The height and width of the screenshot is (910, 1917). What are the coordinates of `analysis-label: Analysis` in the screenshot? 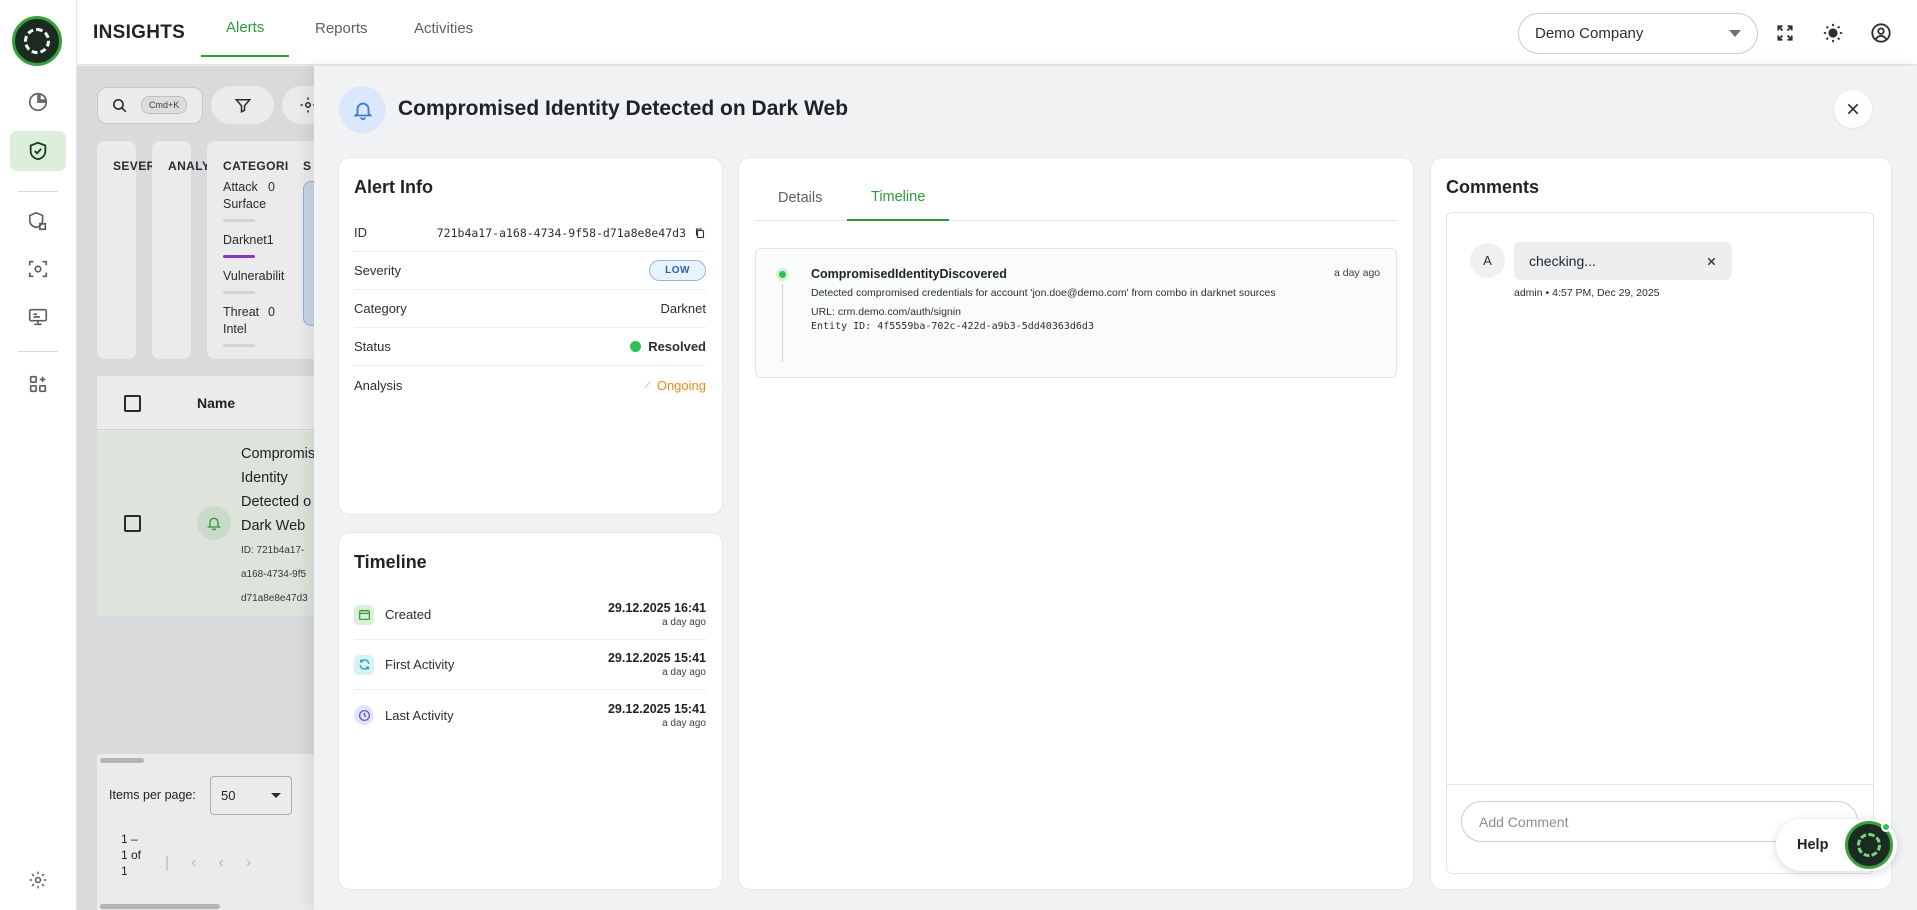 It's located at (378, 385).